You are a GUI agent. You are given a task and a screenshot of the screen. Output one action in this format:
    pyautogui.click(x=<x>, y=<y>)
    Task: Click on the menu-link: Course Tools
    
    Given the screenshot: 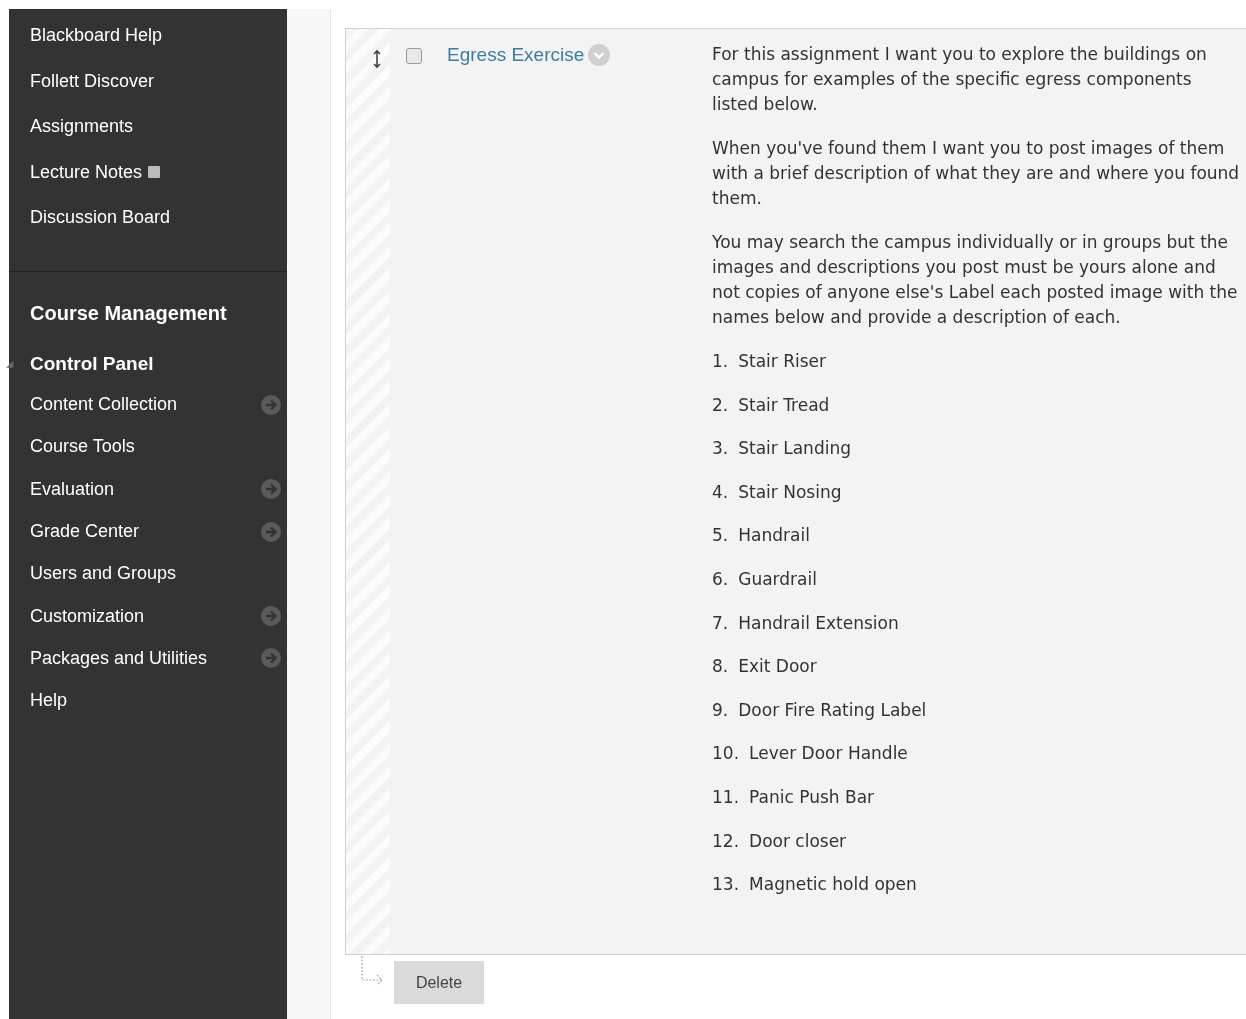 What is the action you would take?
    pyautogui.click(x=82, y=447)
    